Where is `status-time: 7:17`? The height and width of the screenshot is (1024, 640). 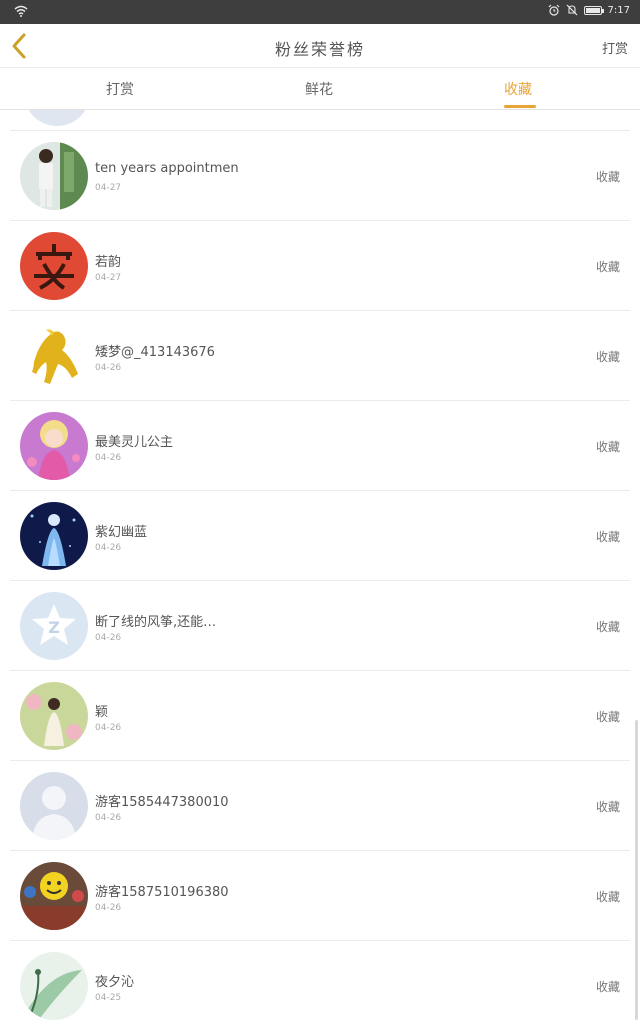
status-time: 7:17 is located at coordinates (618, 10).